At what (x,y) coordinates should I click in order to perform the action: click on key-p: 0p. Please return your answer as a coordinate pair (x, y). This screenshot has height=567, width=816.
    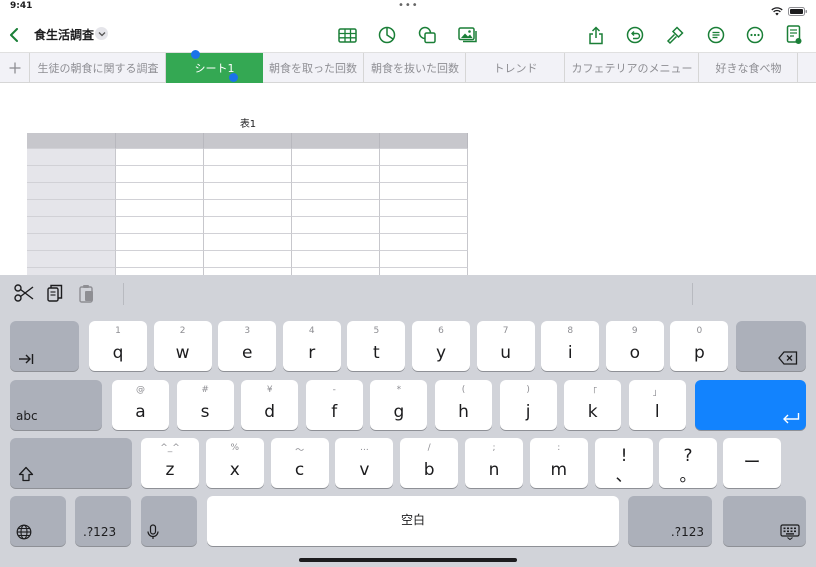
    Looking at the image, I should click on (699, 346).